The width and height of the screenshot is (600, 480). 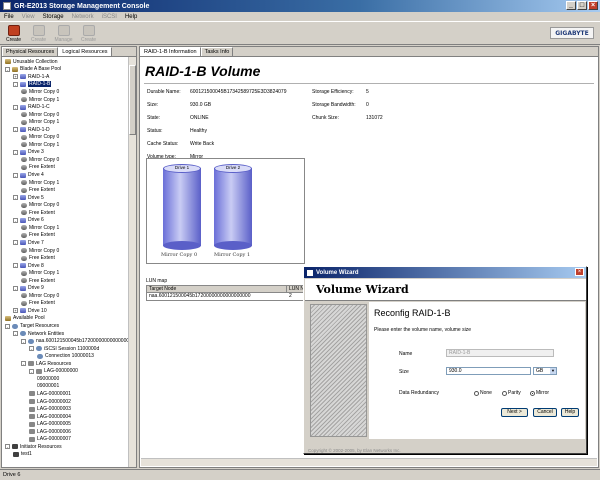 I want to click on detail-scrollbar, so click(x=369, y=462).